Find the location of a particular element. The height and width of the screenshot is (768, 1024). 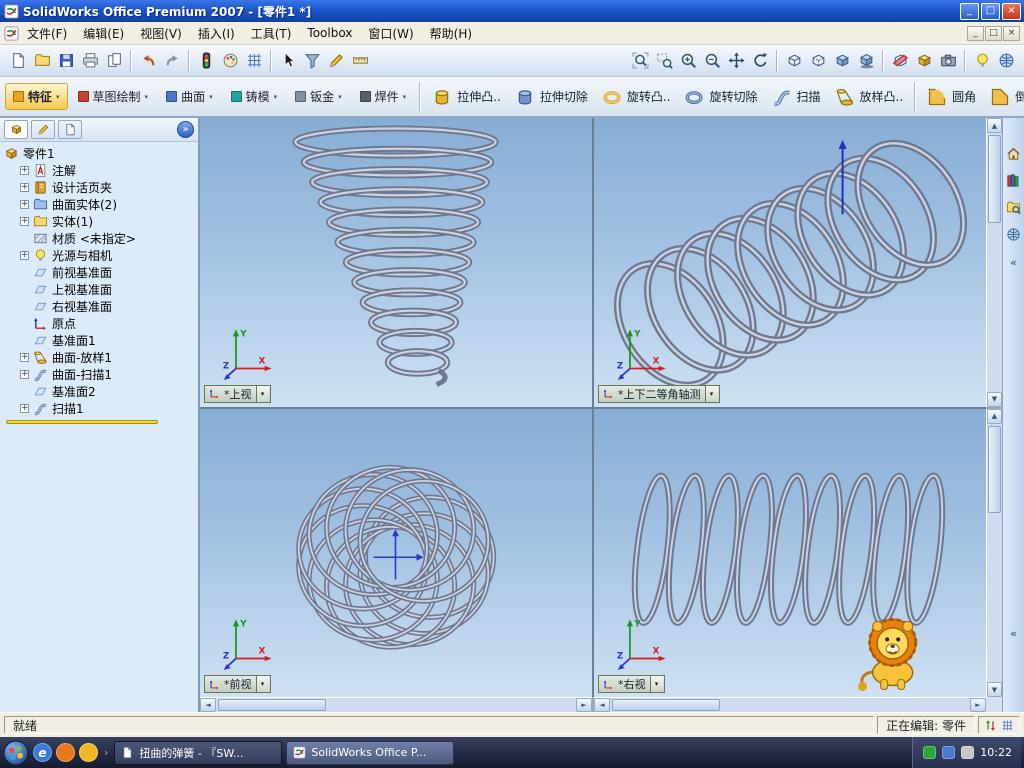

view-label-combo: *前视 ▾ is located at coordinates (237, 684).